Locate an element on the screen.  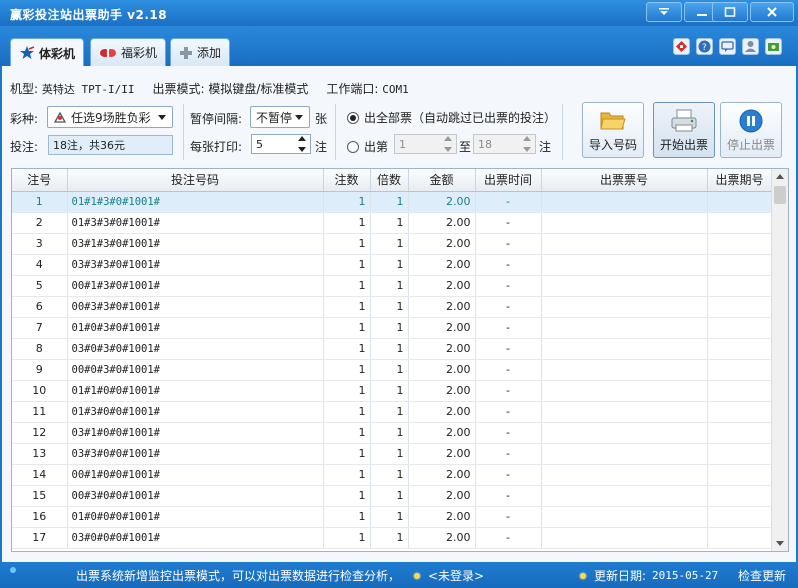
per-ticket-stepper: 5 is located at coordinates (281, 144).